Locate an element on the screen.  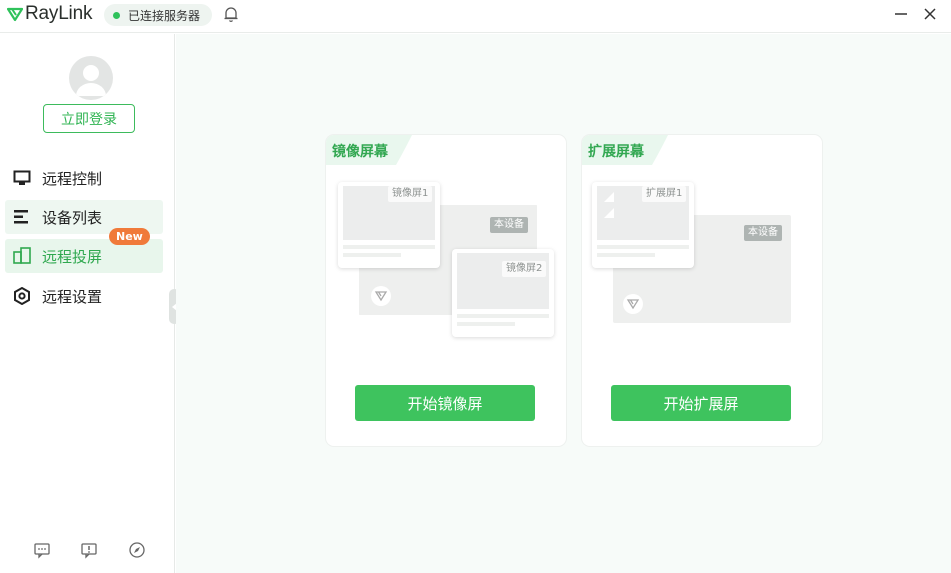
login-button: 立即登录 is located at coordinates (89, 118).